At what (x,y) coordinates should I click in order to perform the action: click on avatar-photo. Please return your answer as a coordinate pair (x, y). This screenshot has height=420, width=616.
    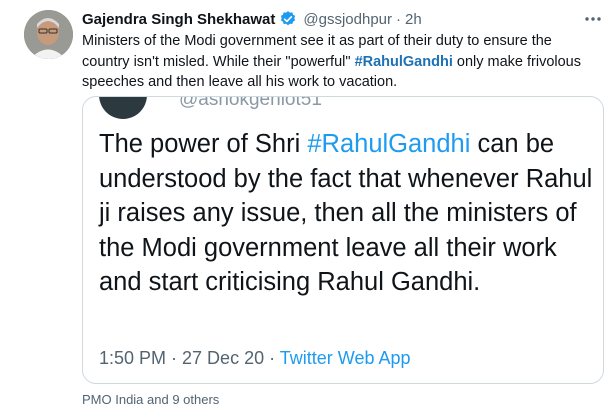
    Looking at the image, I should click on (48, 34).